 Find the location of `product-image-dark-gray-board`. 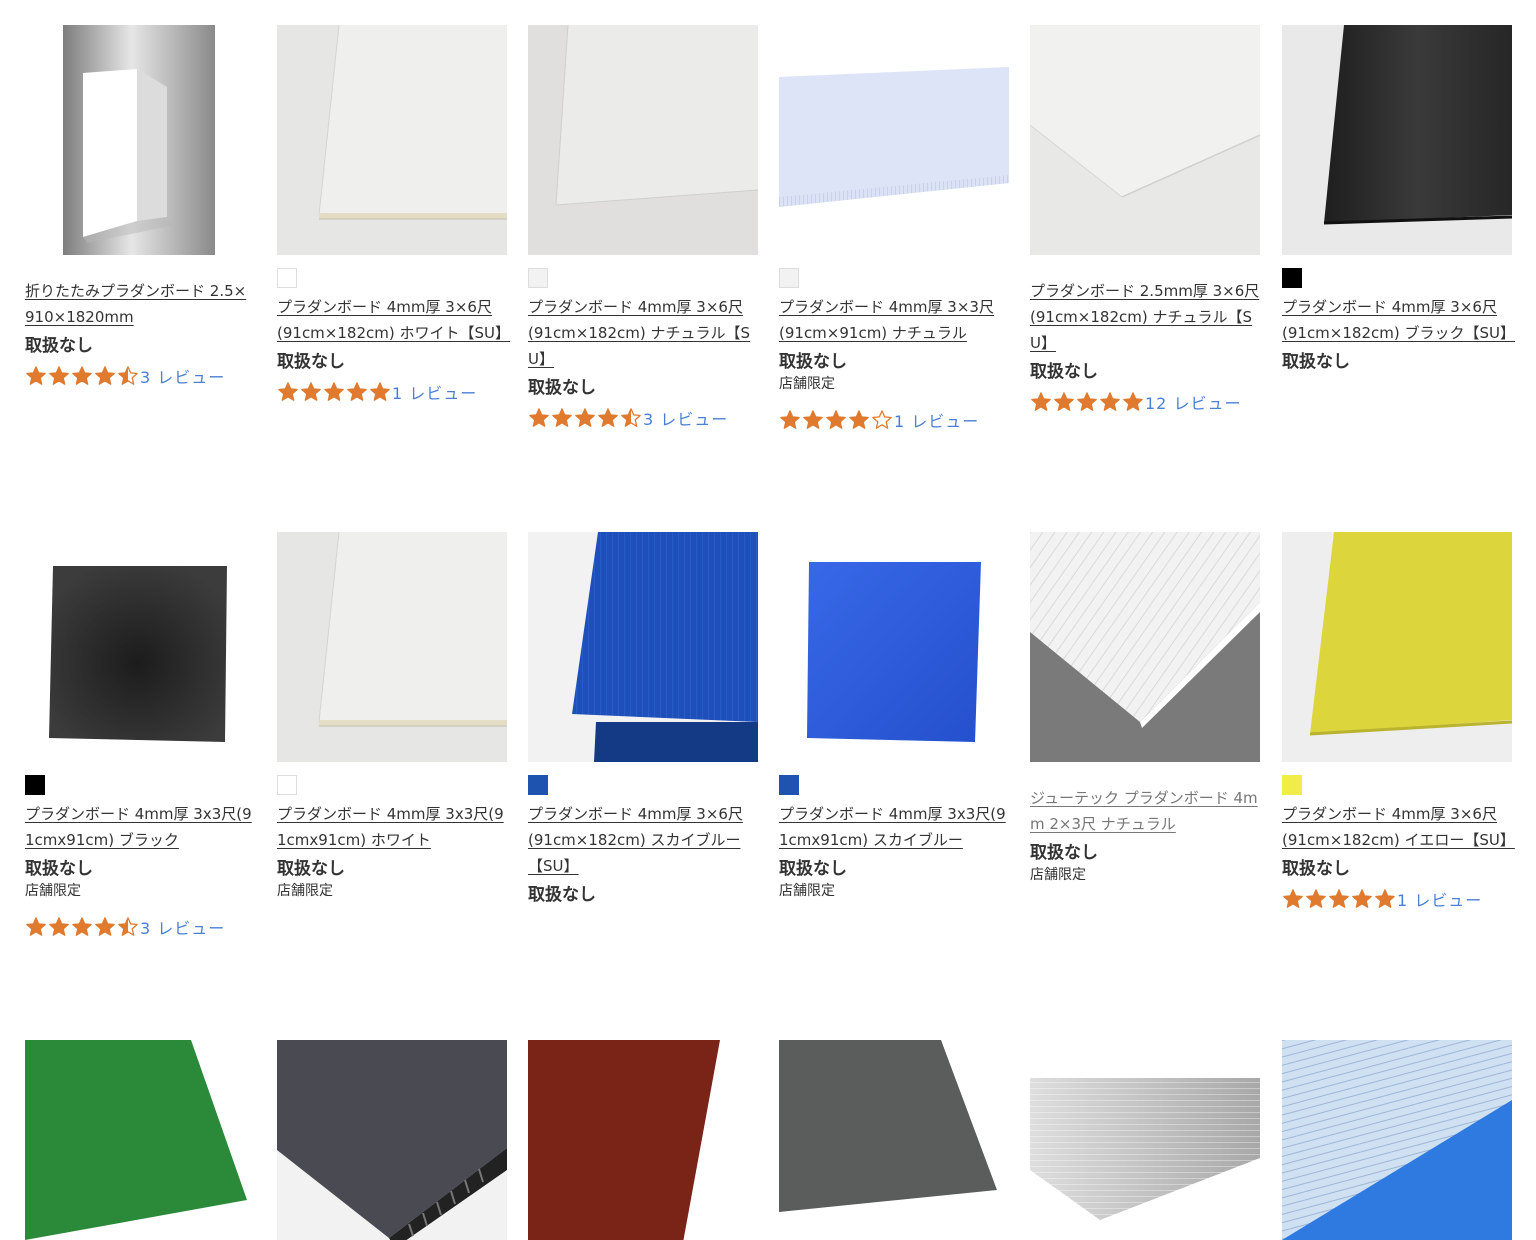

product-image-dark-gray-board is located at coordinates (894, 1140).